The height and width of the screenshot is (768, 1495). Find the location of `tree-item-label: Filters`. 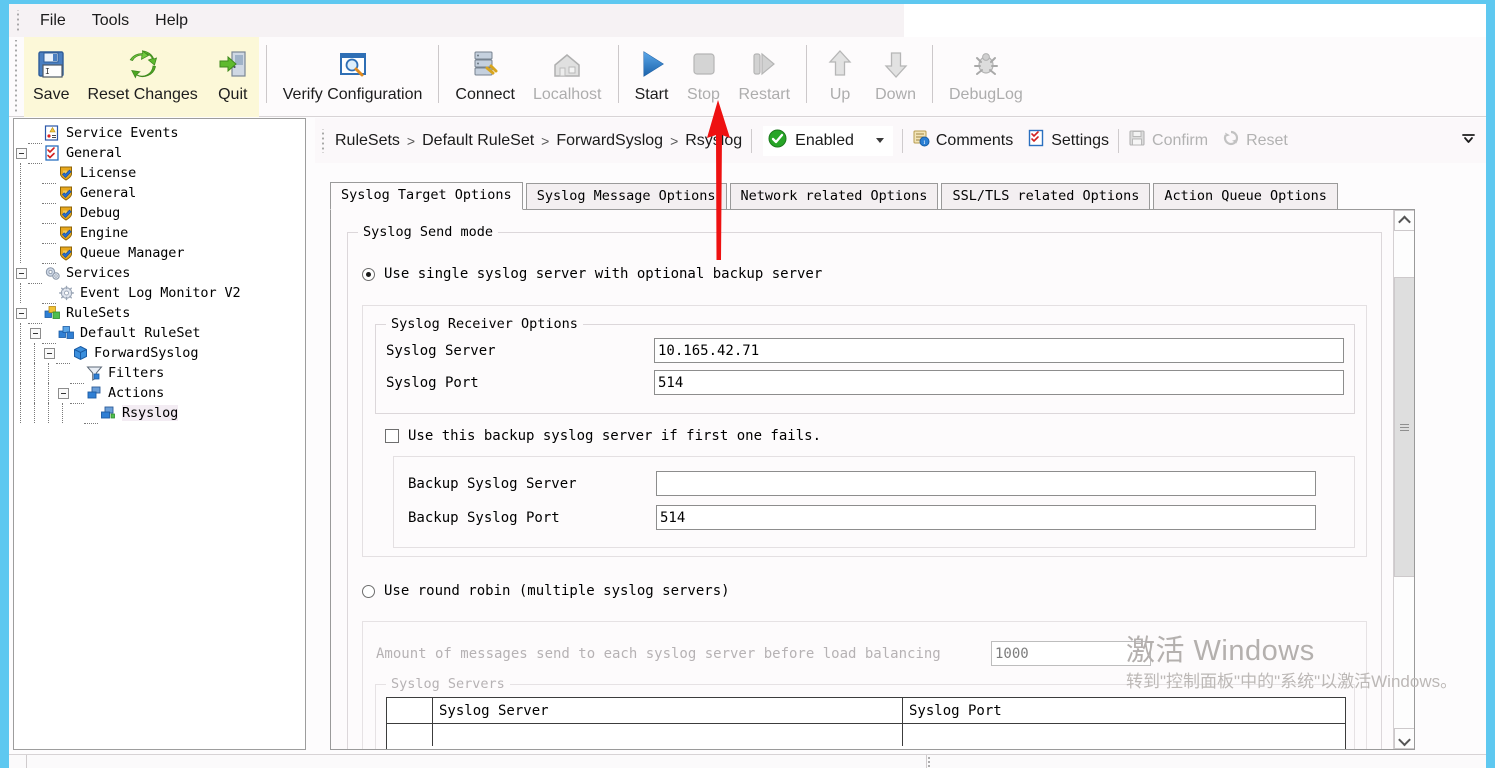

tree-item-label: Filters is located at coordinates (136, 373).